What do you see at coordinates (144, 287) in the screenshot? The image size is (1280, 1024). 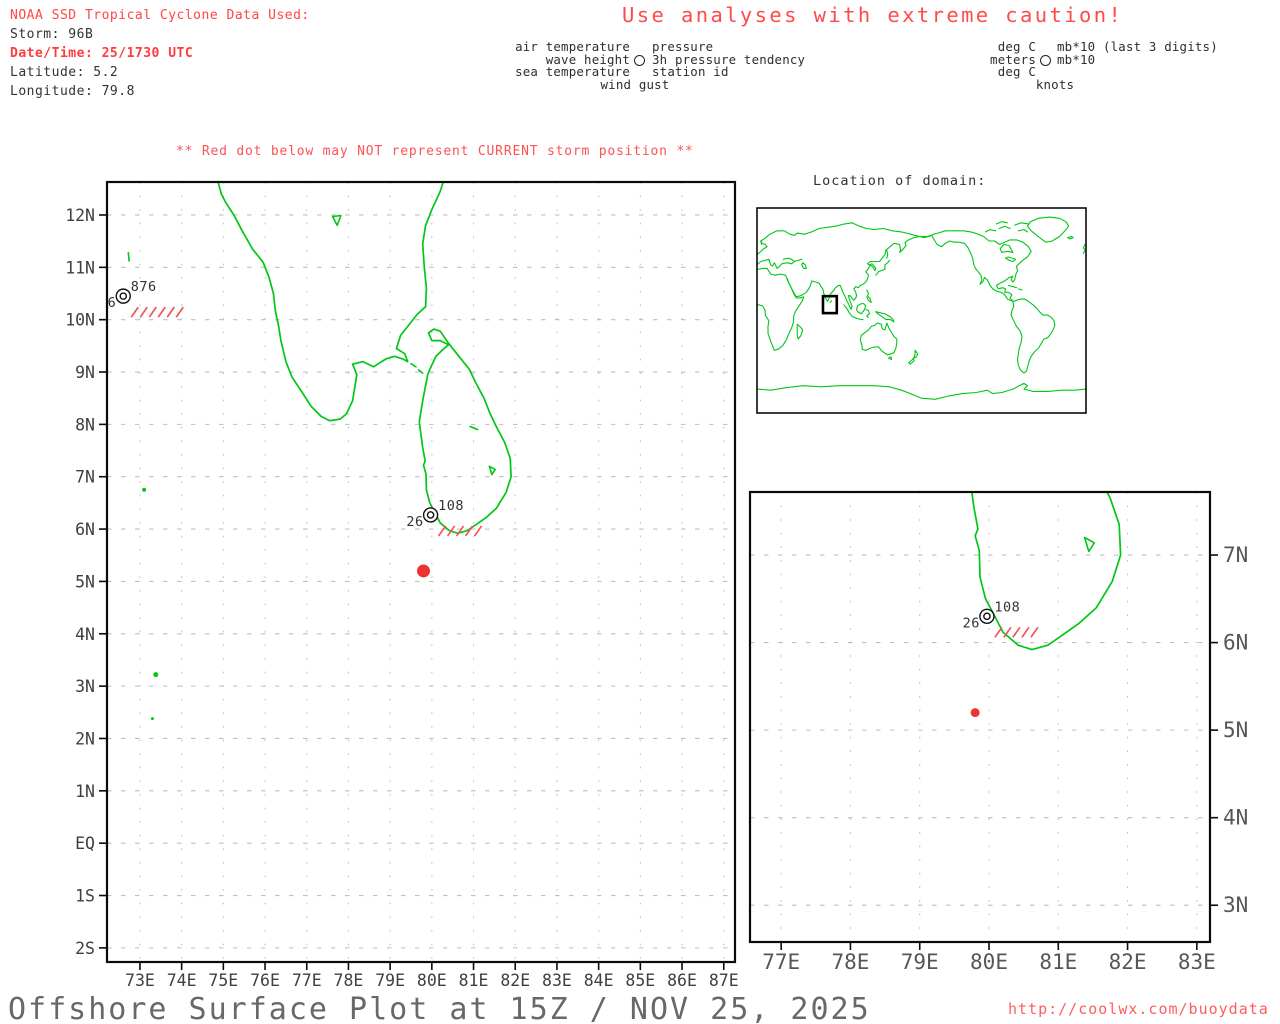 I see `station-pressure-value: 876` at bounding box center [144, 287].